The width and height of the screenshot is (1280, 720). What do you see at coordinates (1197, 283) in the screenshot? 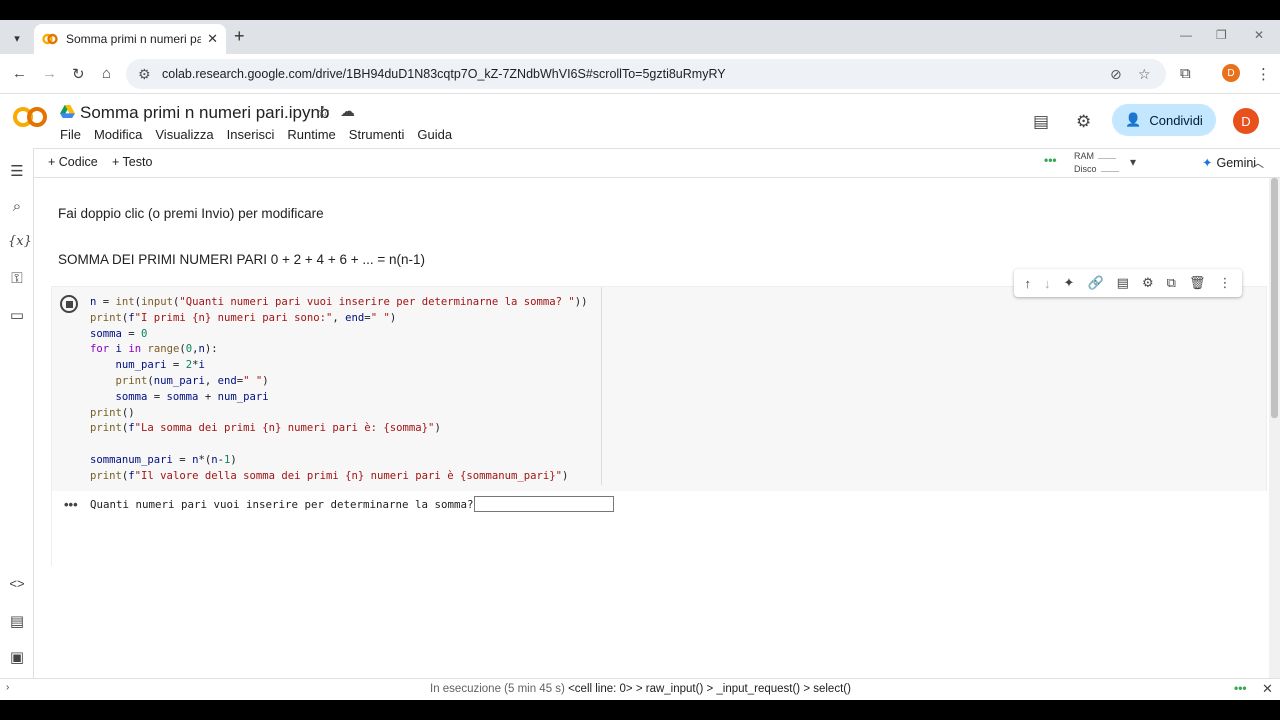
I see `delete-icon: 🗑` at bounding box center [1197, 283].